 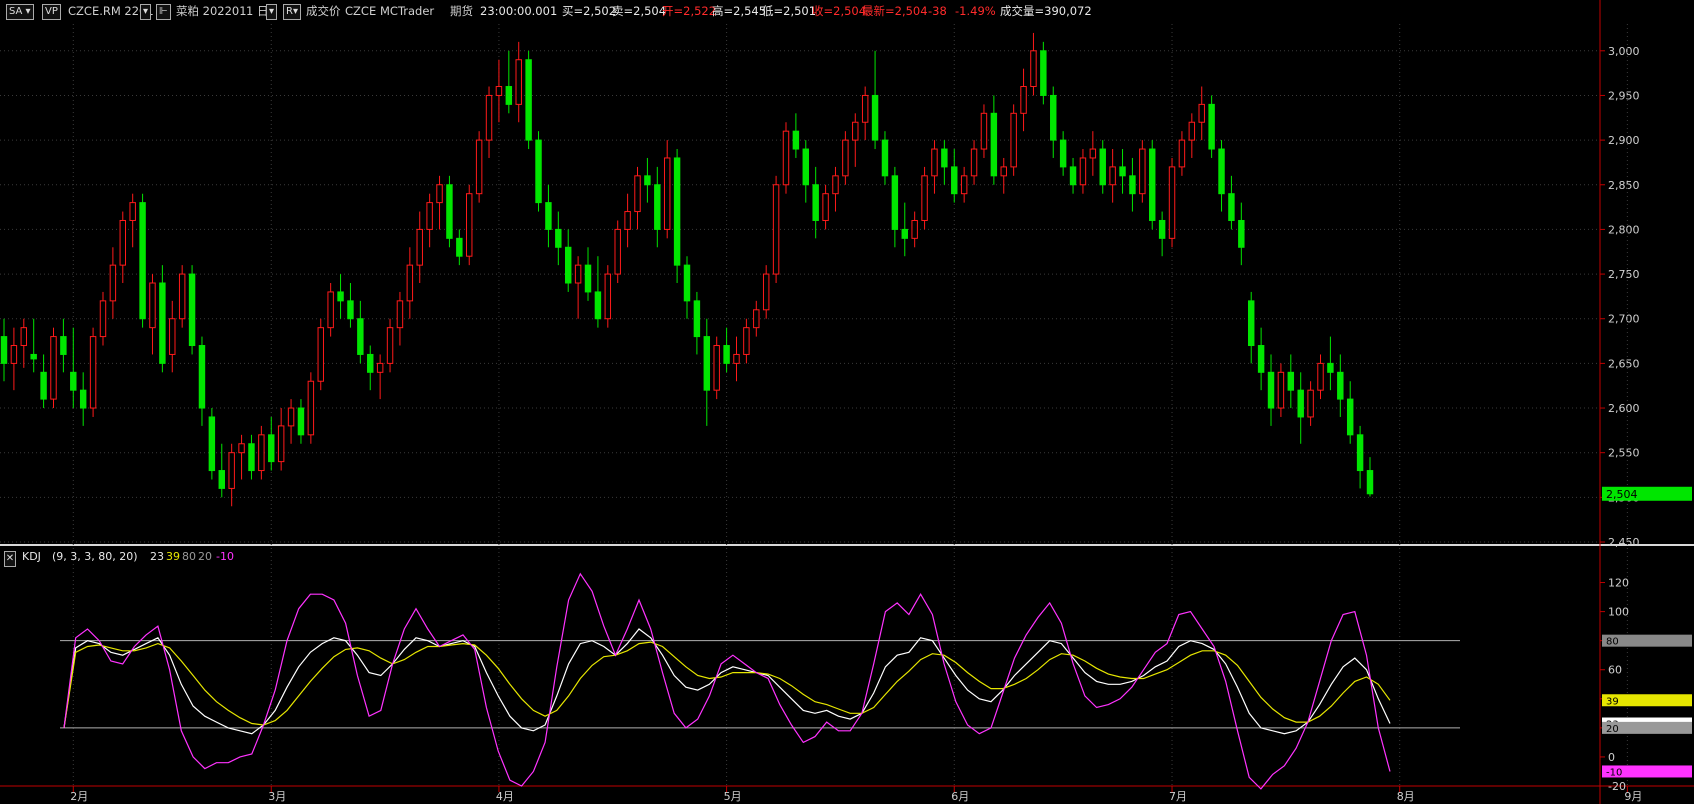 What do you see at coordinates (1614, 772) in the screenshot?
I see `kdj-value-marker-label: -10` at bounding box center [1614, 772].